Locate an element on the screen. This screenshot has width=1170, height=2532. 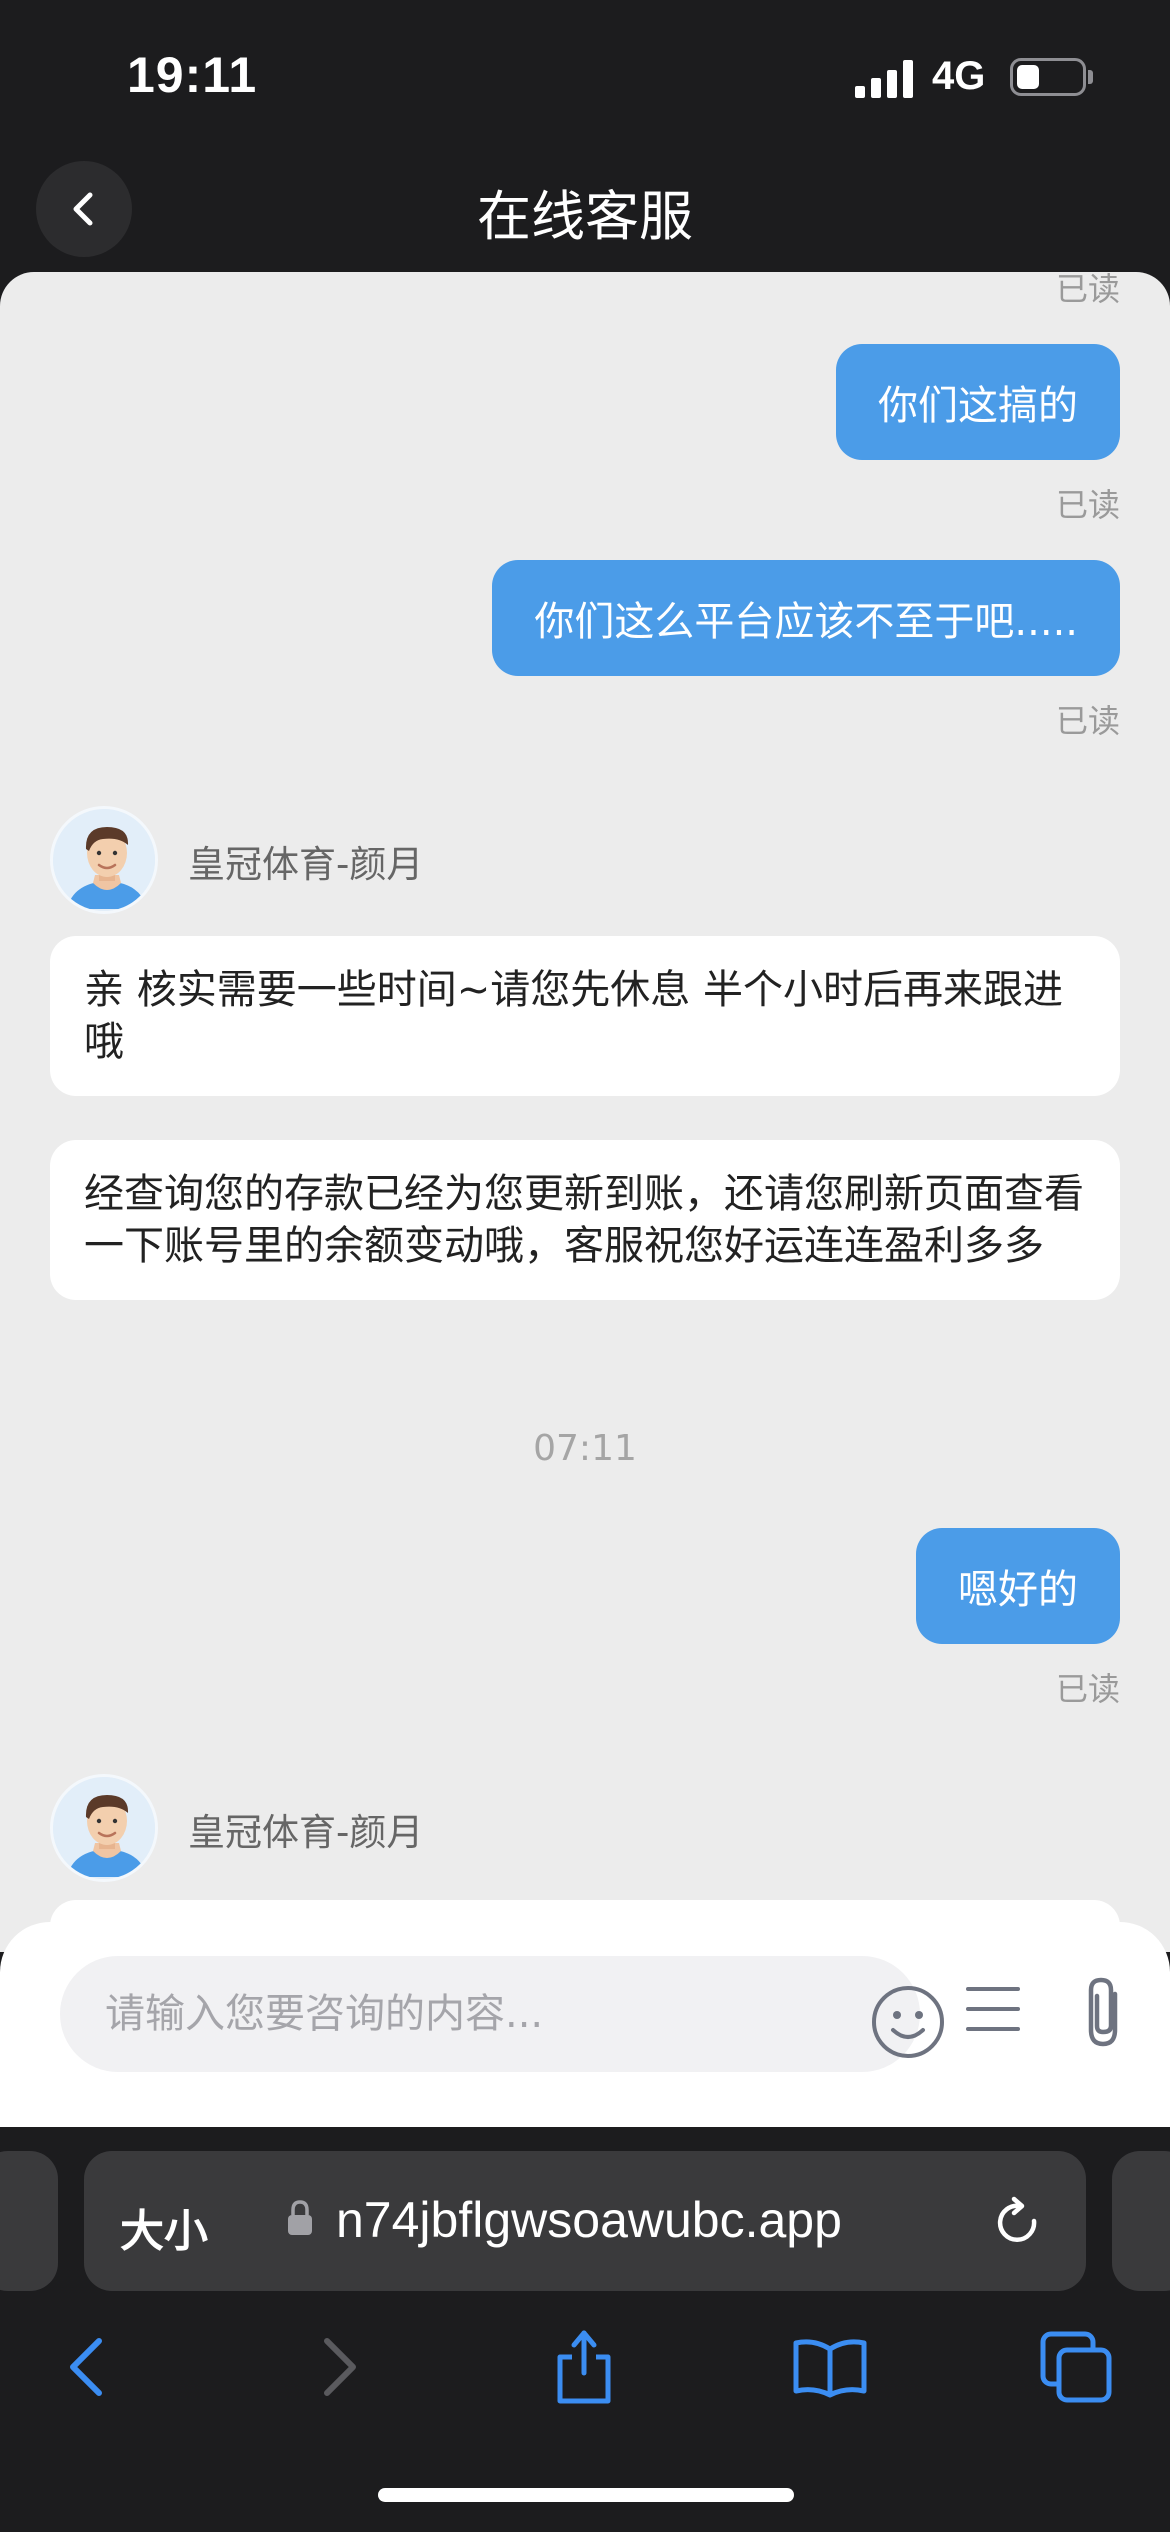
menu-icon is located at coordinates (993, 2009).